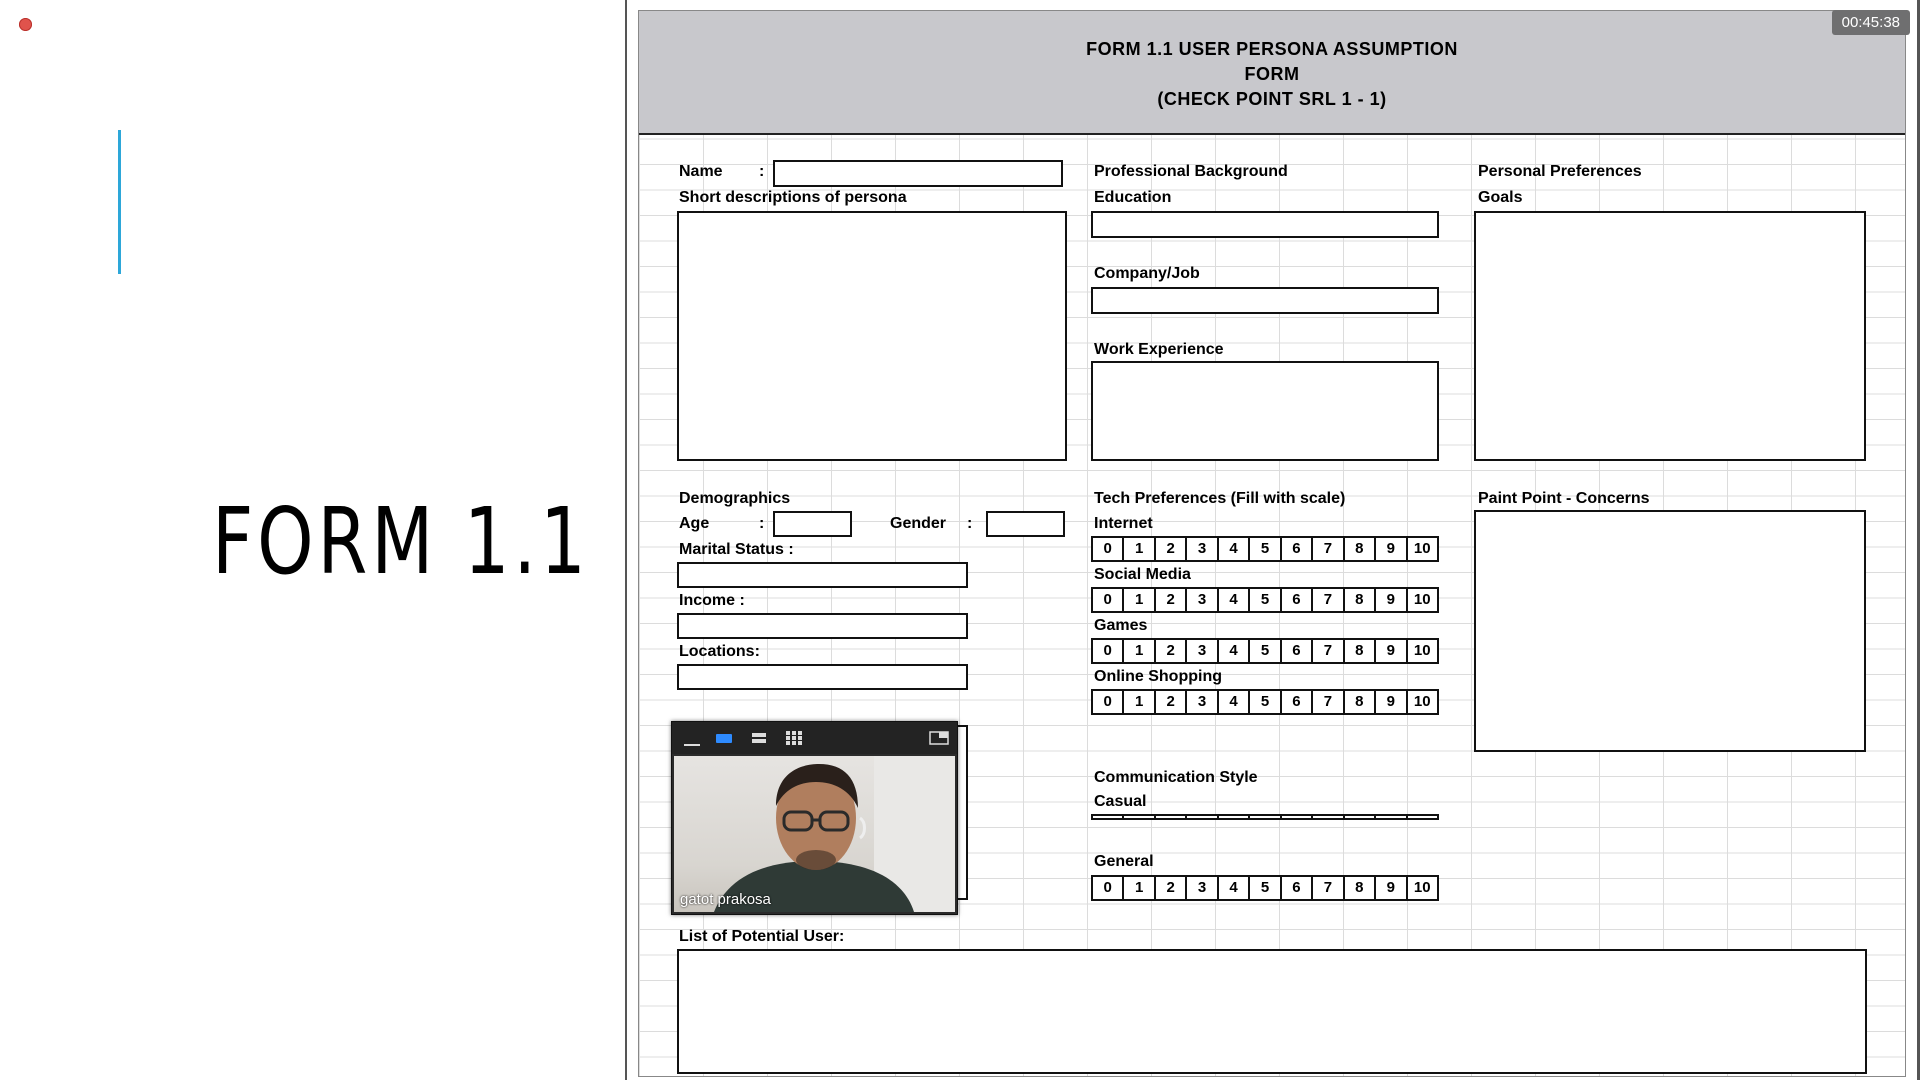  What do you see at coordinates (1265, 300) in the screenshot?
I see `company-job-field` at bounding box center [1265, 300].